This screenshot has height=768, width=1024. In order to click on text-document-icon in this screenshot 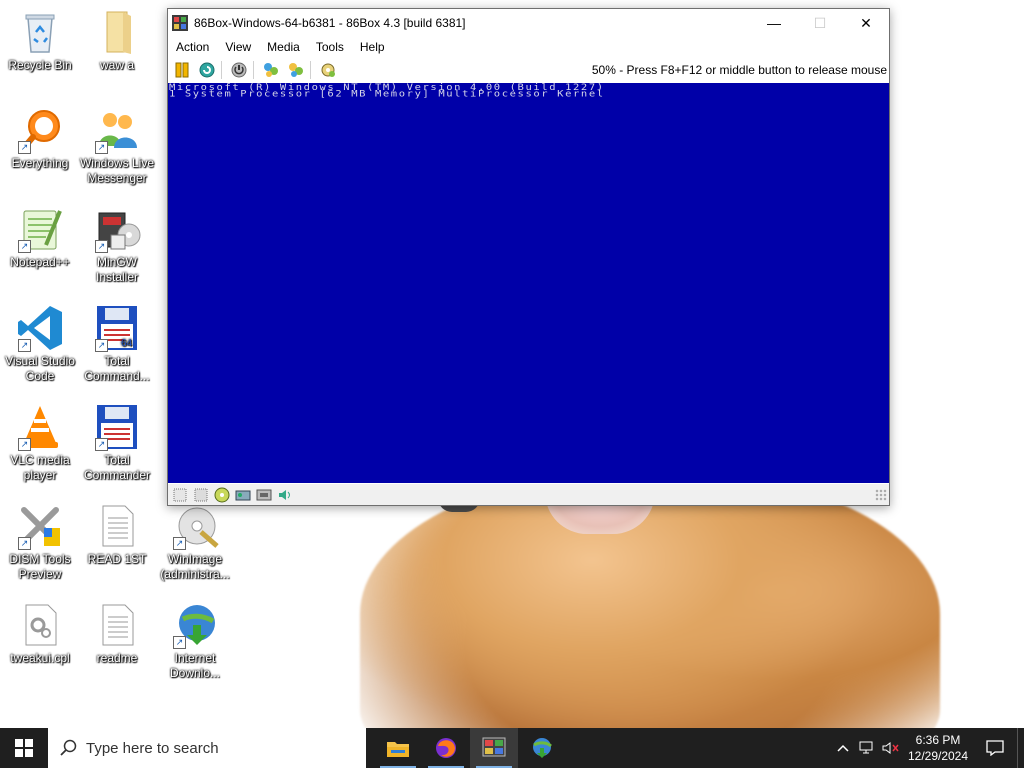, I will do `click(117, 625)`.